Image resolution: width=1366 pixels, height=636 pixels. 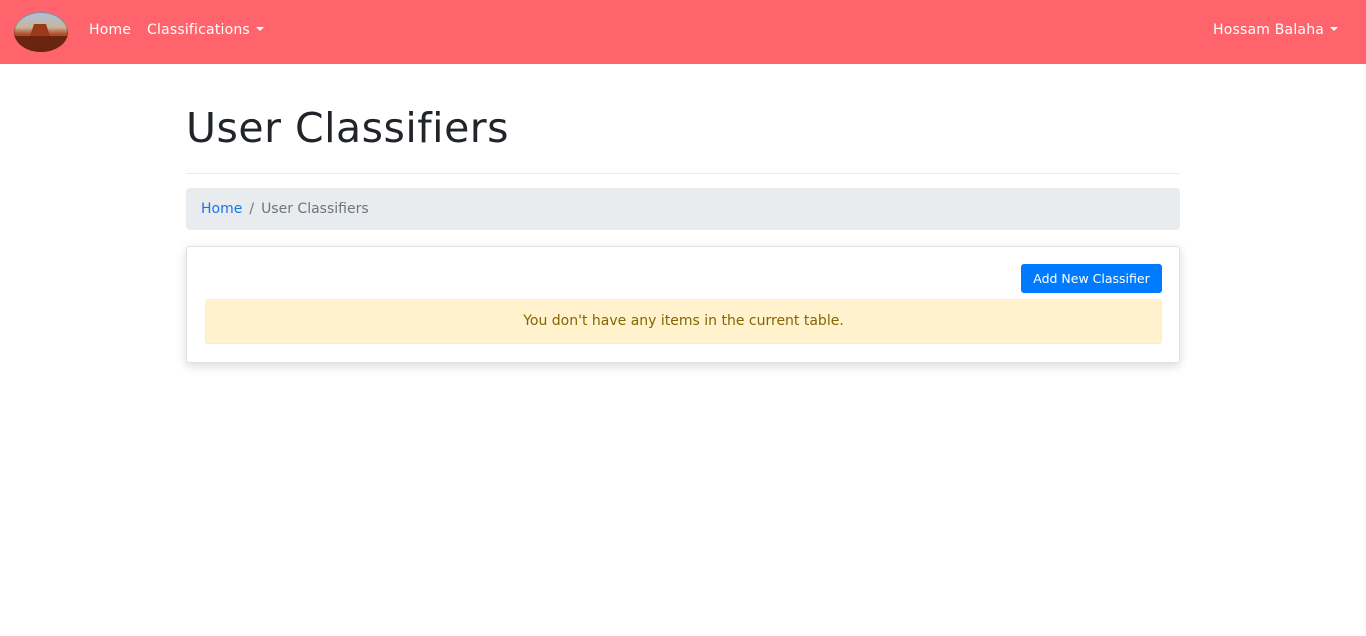 I want to click on top-navbar: Home Classifications Hossam Balaha, so click(x=683, y=32).